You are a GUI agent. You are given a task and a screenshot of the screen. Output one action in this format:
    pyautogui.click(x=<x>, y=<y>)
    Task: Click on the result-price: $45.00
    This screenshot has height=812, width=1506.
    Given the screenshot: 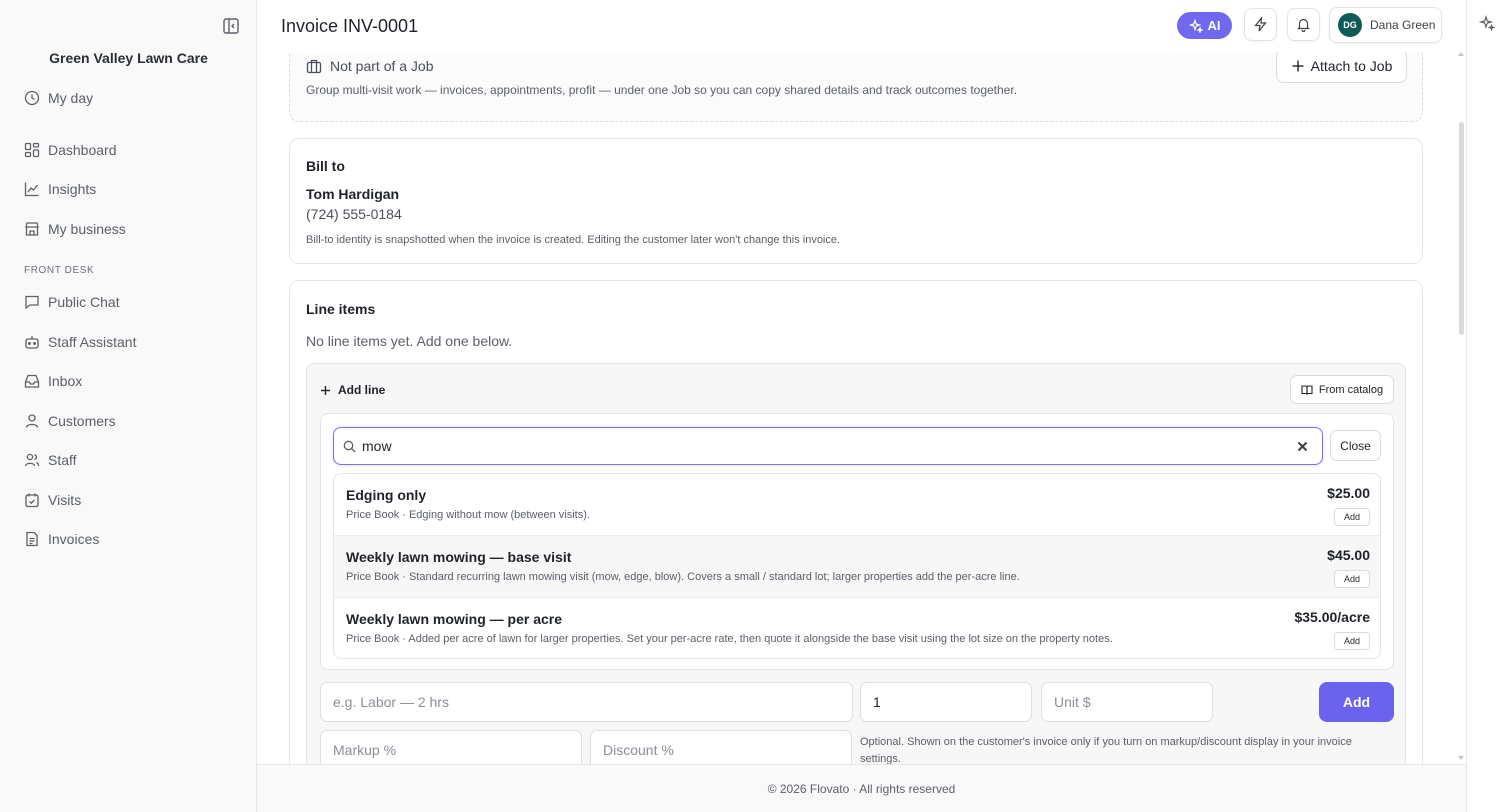 What is the action you would take?
    pyautogui.click(x=1348, y=555)
    